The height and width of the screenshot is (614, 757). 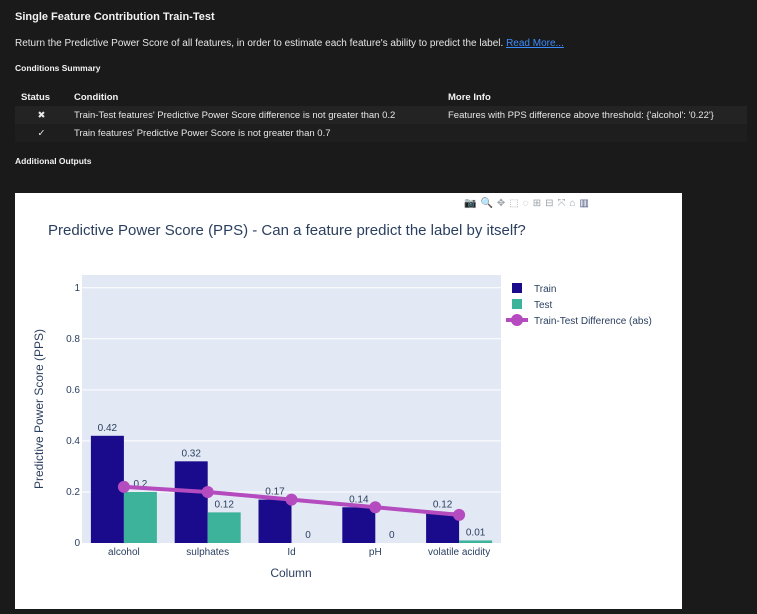 What do you see at coordinates (108, 428) in the screenshot?
I see `train-bar-label: 0.42` at bounding box center [108, 428].